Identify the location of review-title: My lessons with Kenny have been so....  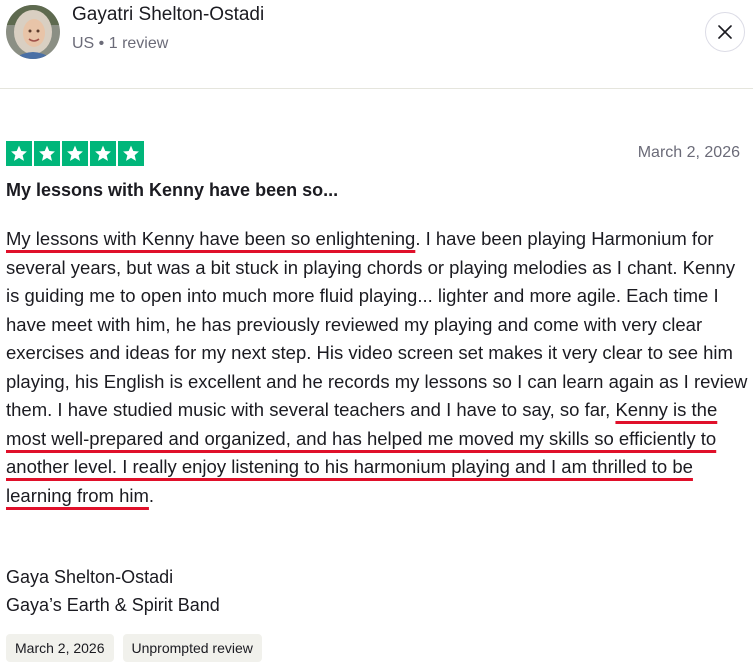
(172, 190).